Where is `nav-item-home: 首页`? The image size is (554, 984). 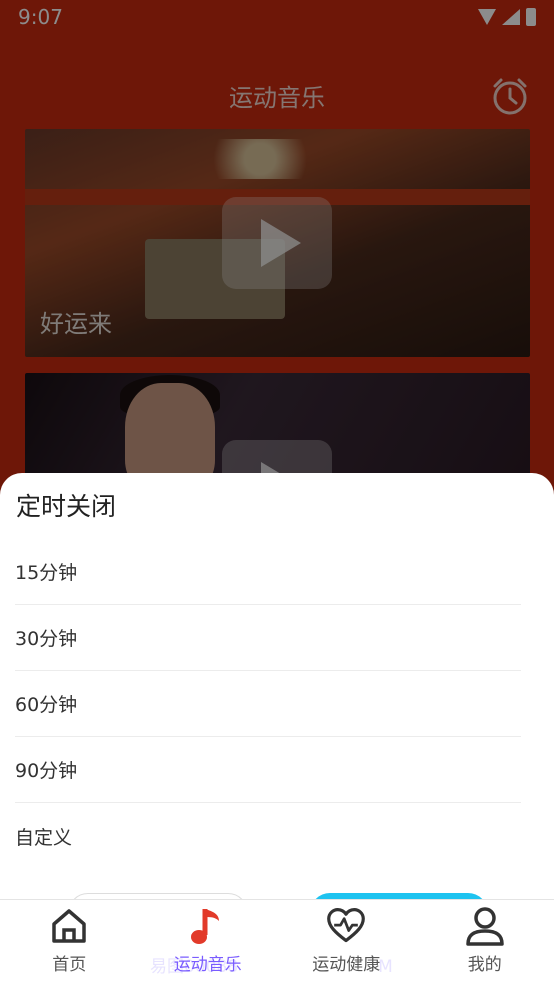
nav-item-home: 首页 is located at coordinates (69, 942).